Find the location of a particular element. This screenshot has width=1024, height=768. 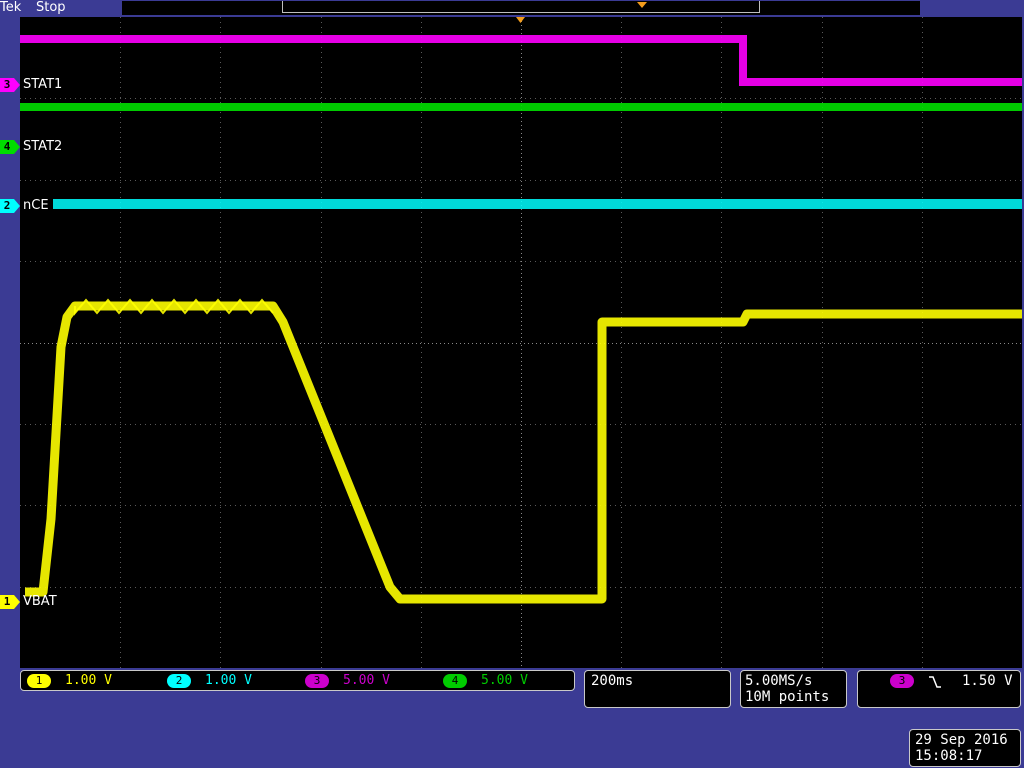

ch1-scale-readout: 1 1.00 V is located at coordinates (69, 681).